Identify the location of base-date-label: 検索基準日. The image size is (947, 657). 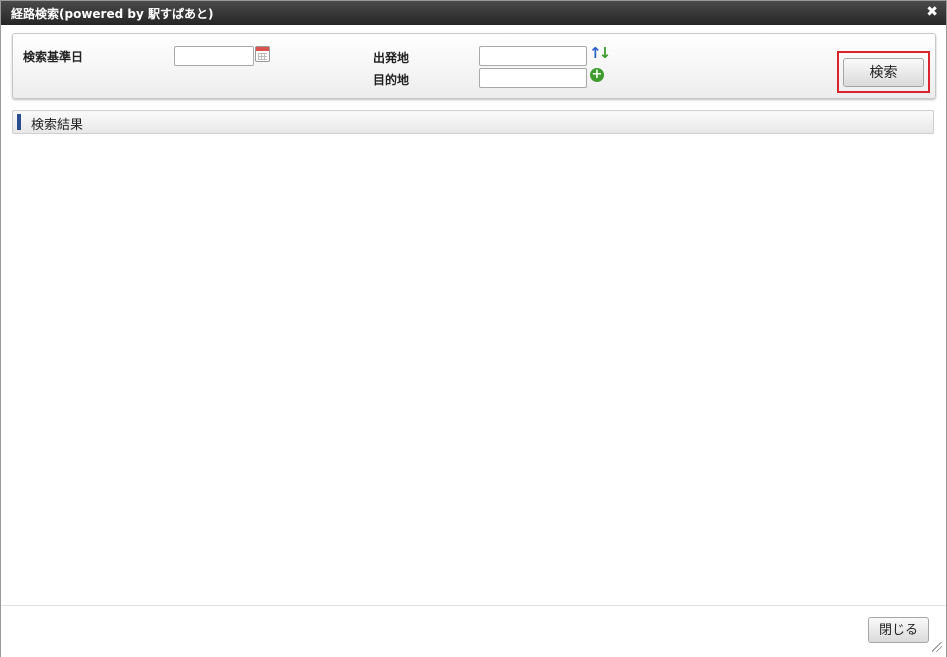
(53, 57).